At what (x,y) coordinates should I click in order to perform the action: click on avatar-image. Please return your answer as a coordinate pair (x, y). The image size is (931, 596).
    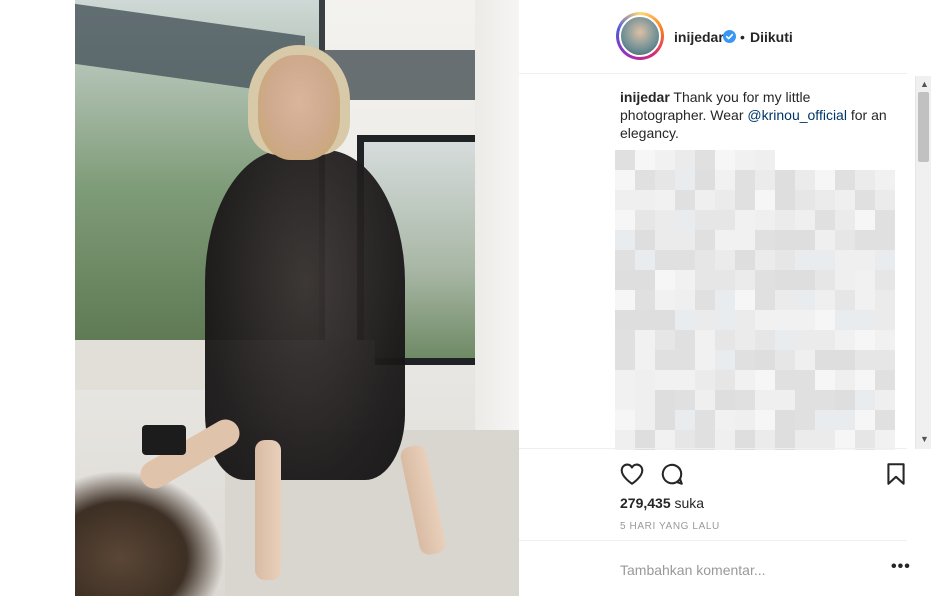
    Looking at the image, I should click on (640, 36).